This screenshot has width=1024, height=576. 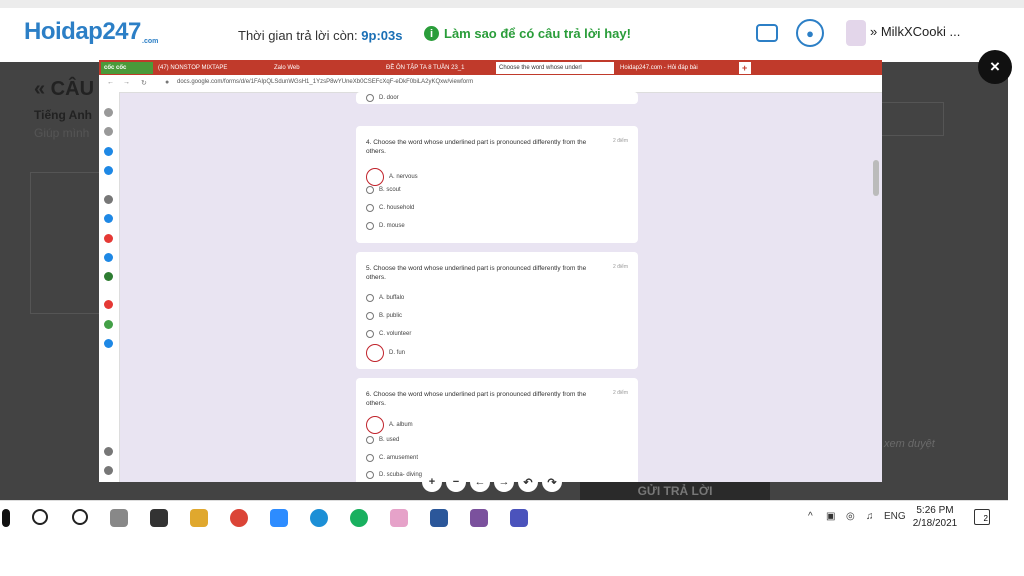 What do you see at coordinates (279, 518) in the screenshot?
I see `zoom-icon` at bounding box center [279, 518].